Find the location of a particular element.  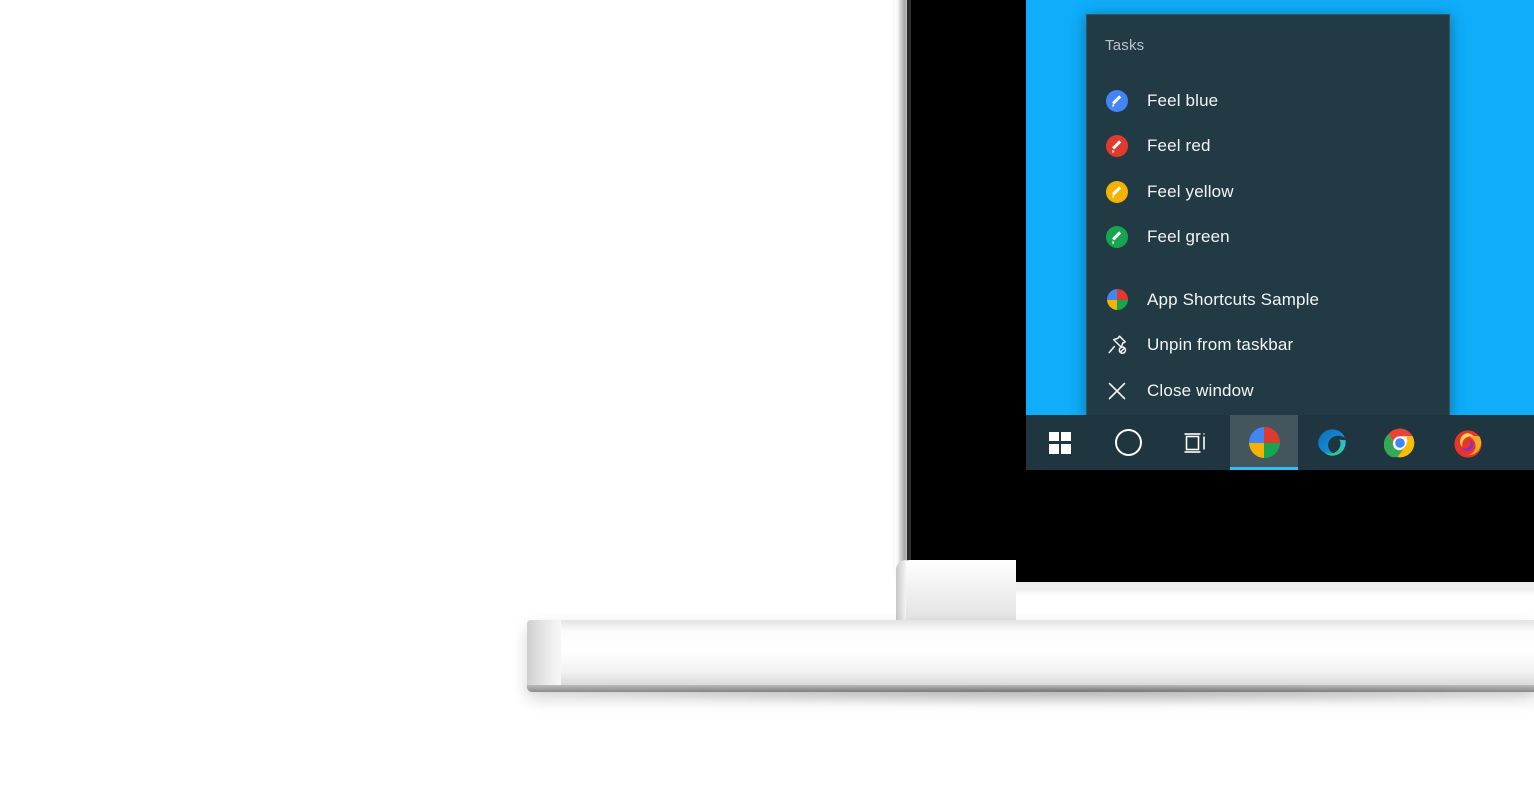

jumplist-item-feel-yellow: Feel yellow is located at coordinates (1268, 192).